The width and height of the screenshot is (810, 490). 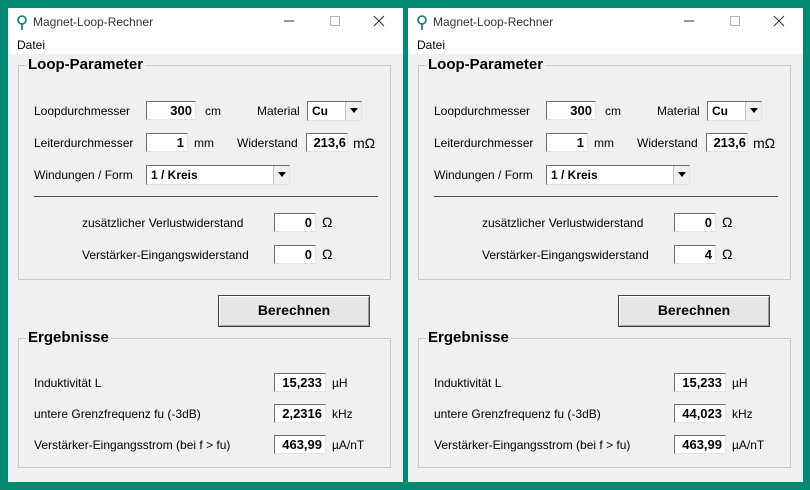 What do you see at coordinates (695, 254) in the screenshot?
I see `amp-input-input: 4` at bounding box center [695, 254].